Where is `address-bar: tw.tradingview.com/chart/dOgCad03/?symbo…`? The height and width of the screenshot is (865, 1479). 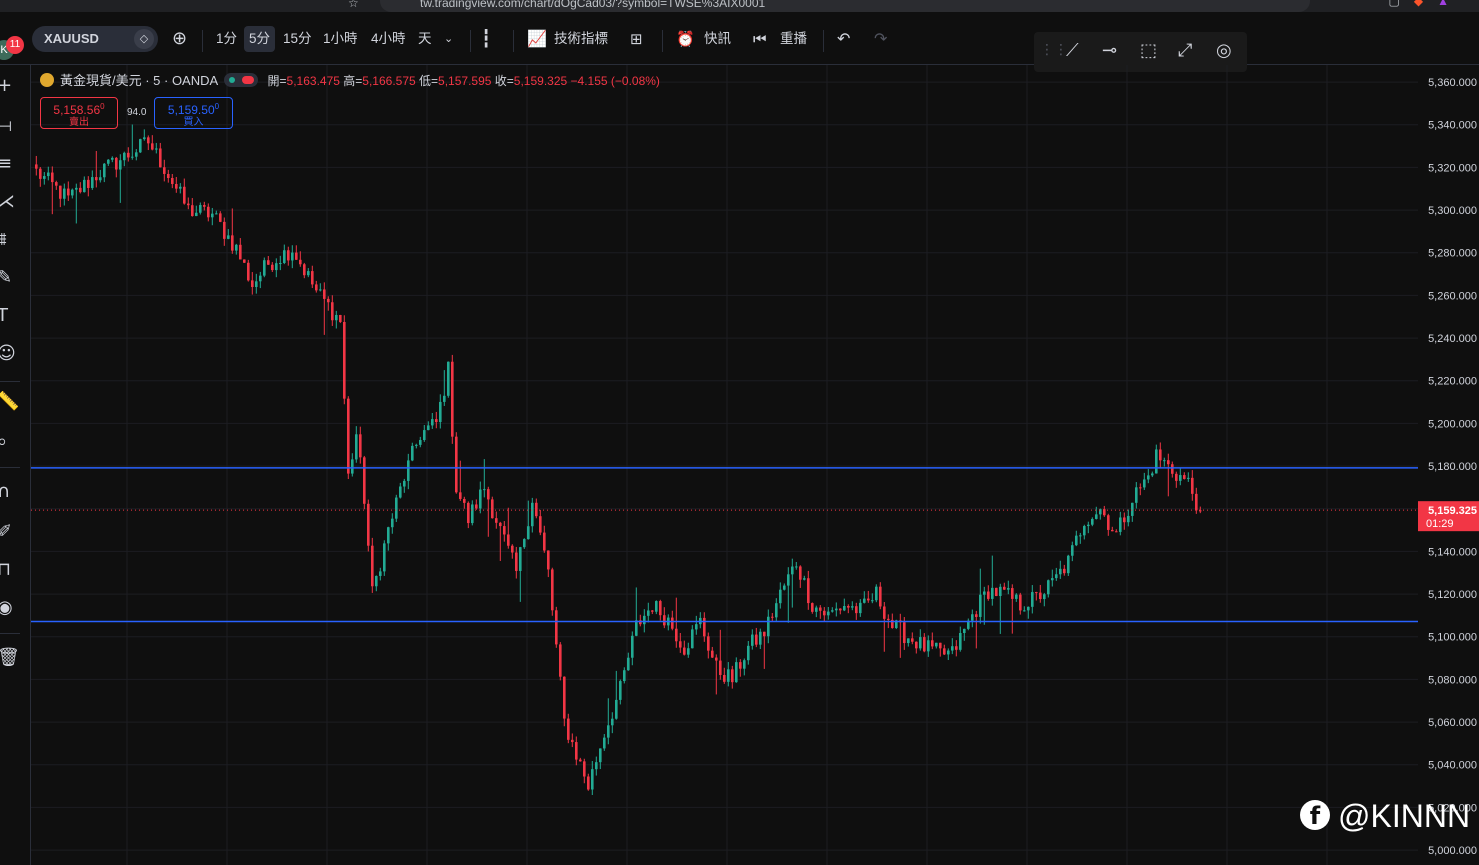
address-bar: tw.tradingview.com/chart/dOgCad03/?symbo… is located at coordinates (845, 6).